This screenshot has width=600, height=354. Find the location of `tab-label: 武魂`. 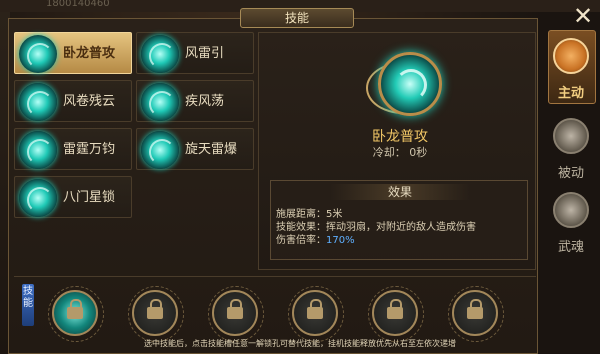

tab-label: 武魂 is located at coordinates (570, 247).